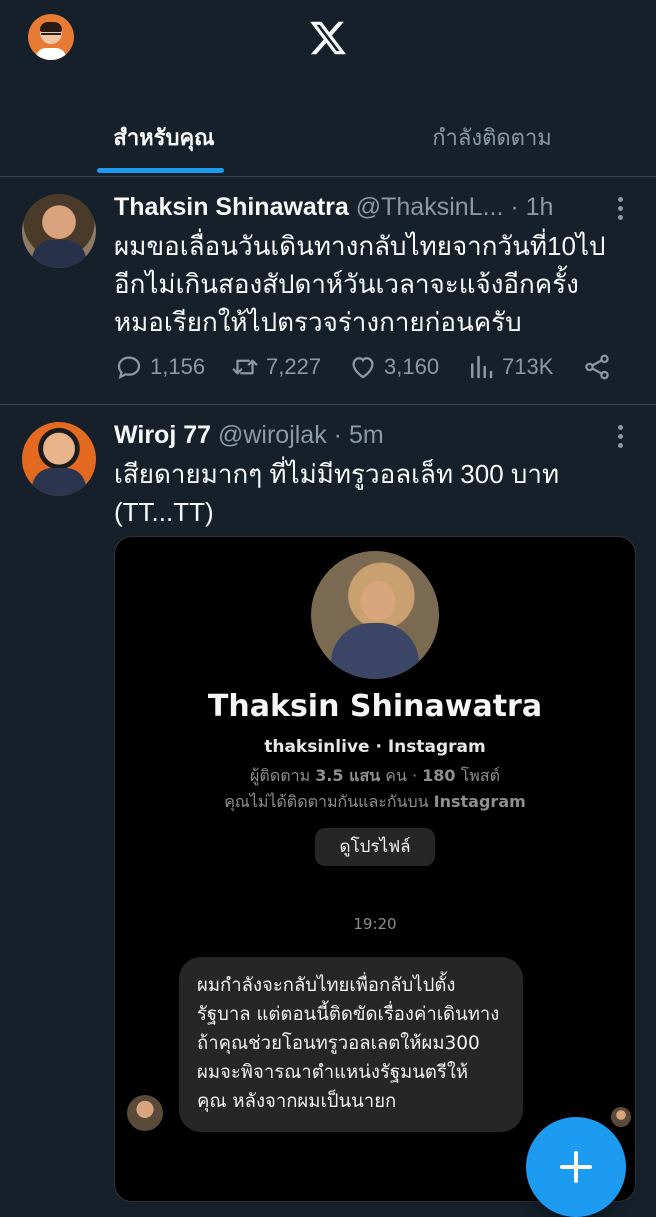 The height and width of the screenshot is (1217, 656). I want to click on message-timestamp: 19:20, so click(375, 924).